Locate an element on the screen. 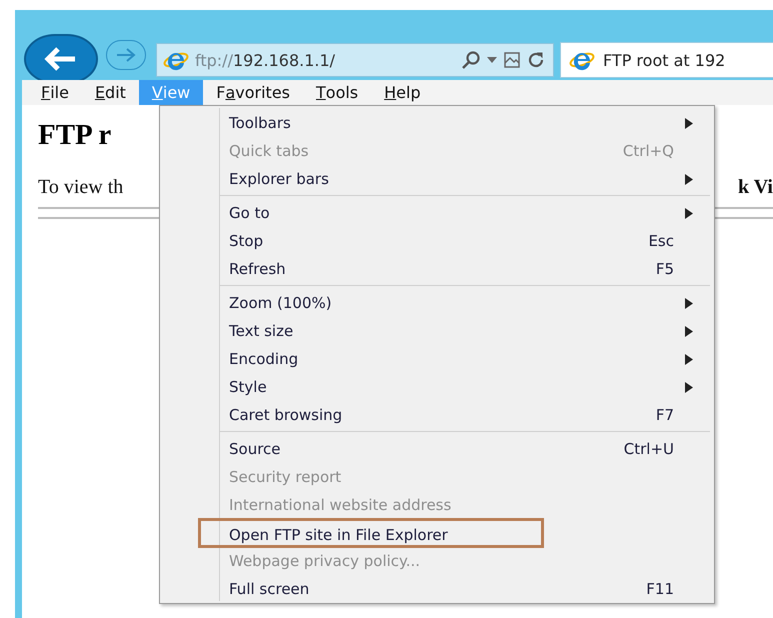 This screenshot has width=773, height=618. menu-bar-item: File is located at coordinates (55, 92).